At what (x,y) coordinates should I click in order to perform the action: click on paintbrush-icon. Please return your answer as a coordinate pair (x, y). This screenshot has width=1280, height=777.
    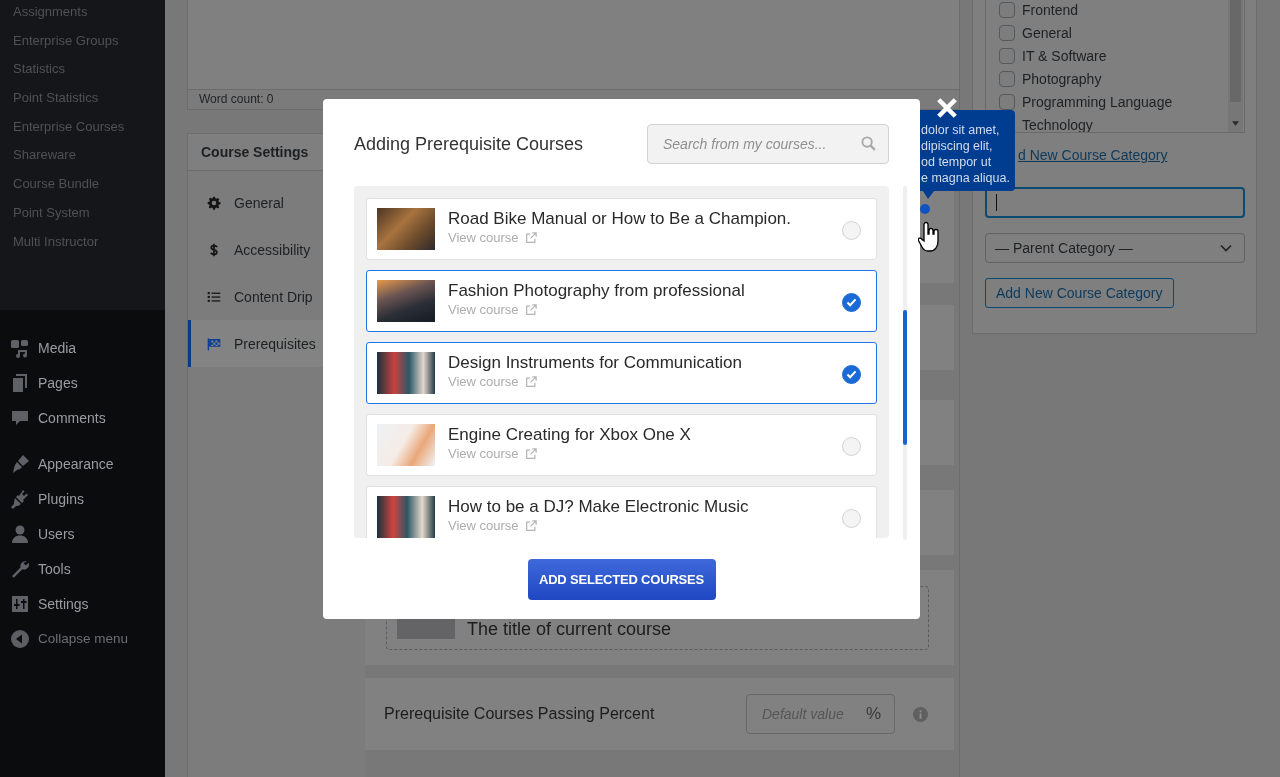
    Looking at the image, I should click on (20, 463).